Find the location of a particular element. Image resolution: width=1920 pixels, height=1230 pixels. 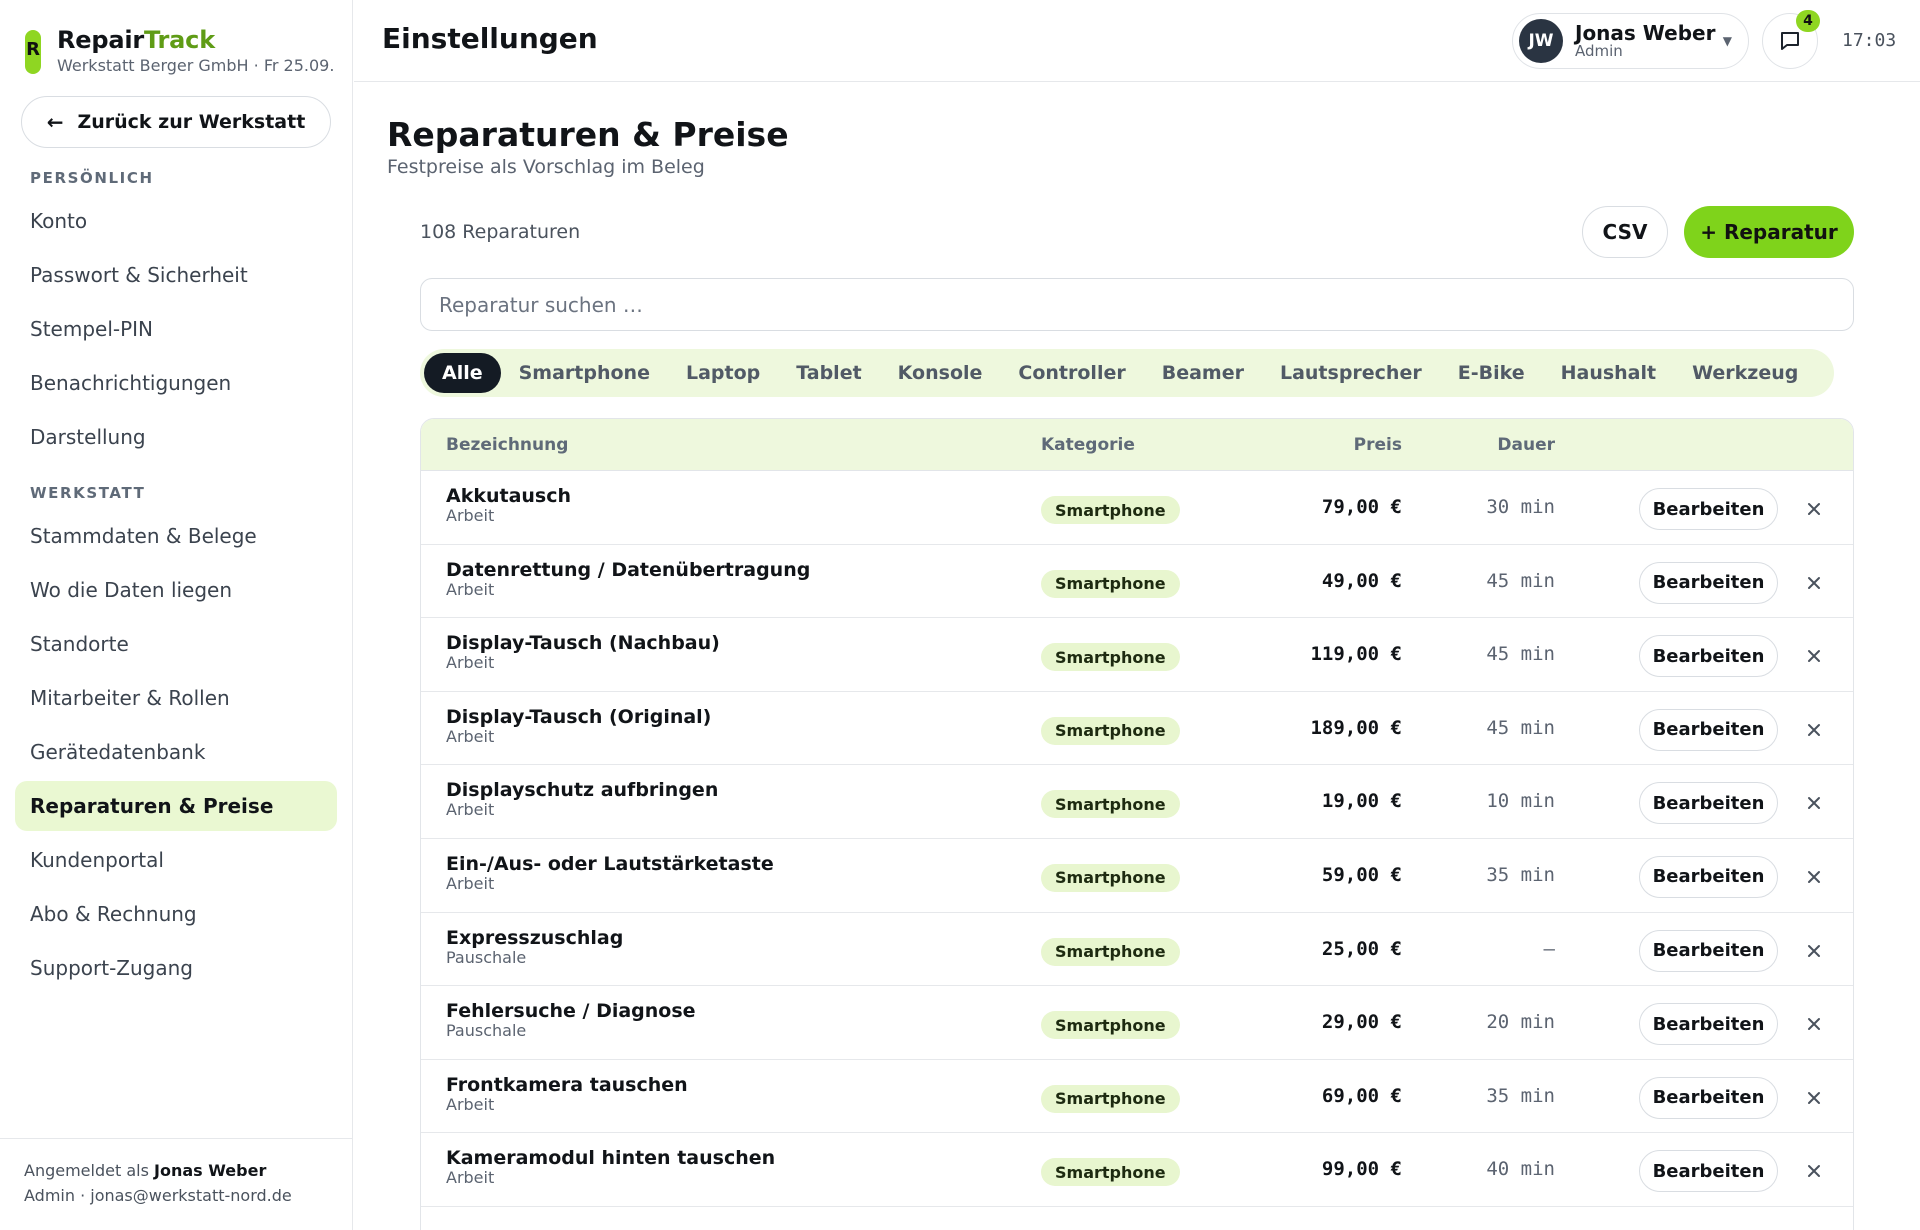

column-header-name: Bezeichnung is located at coordinates (507, 445).